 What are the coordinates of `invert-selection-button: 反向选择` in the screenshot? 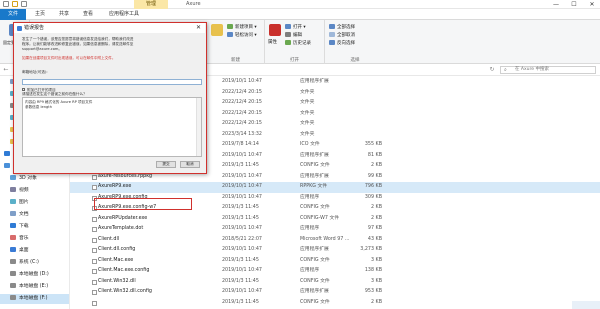 It's located at (342, 43).